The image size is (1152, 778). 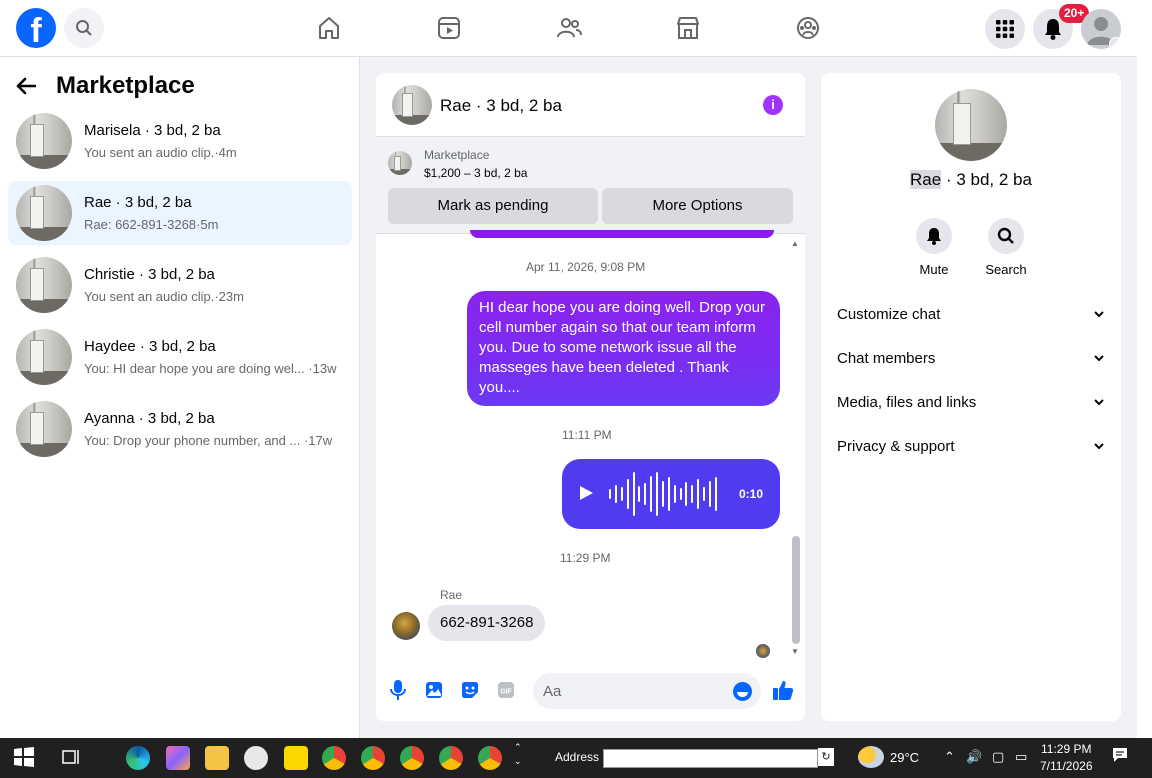 I want to click on nav-groups, so click(x=808, y=28).